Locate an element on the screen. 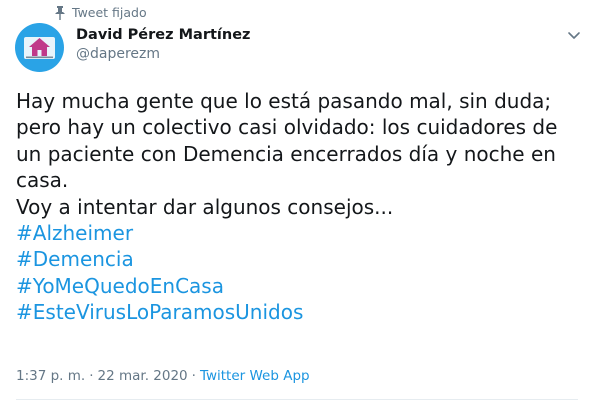  author-block: David Pérez Martínez @daperezm is located at coordinates (163, 45).